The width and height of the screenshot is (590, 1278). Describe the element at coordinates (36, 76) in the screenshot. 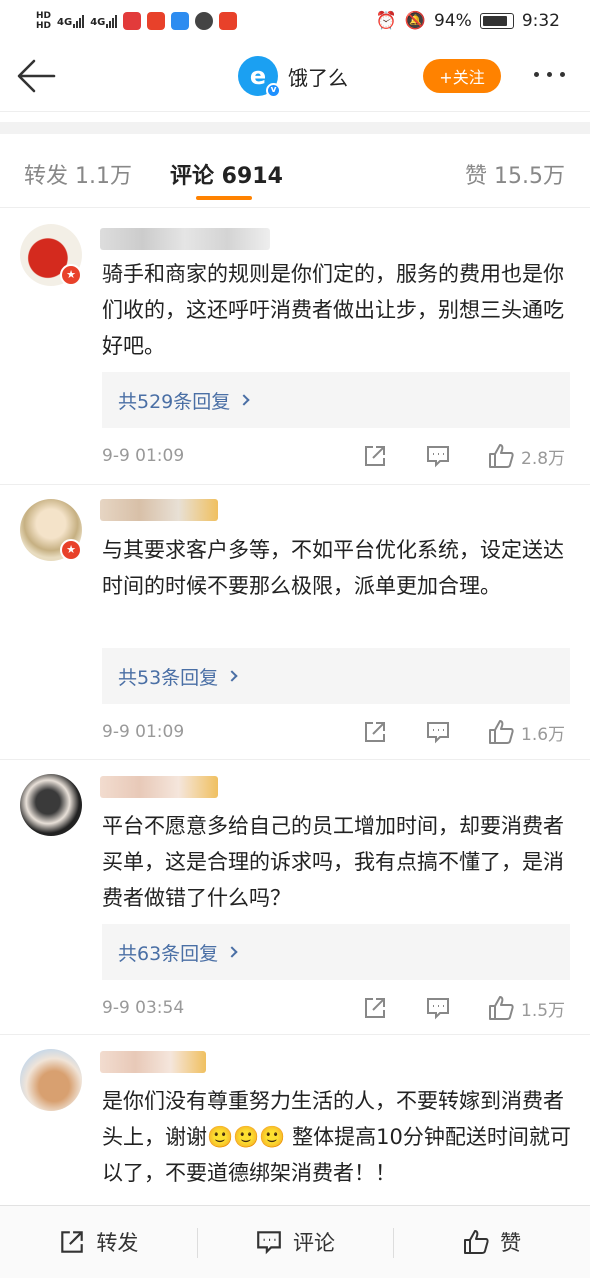

I see `back-arrow-icon` at that location.